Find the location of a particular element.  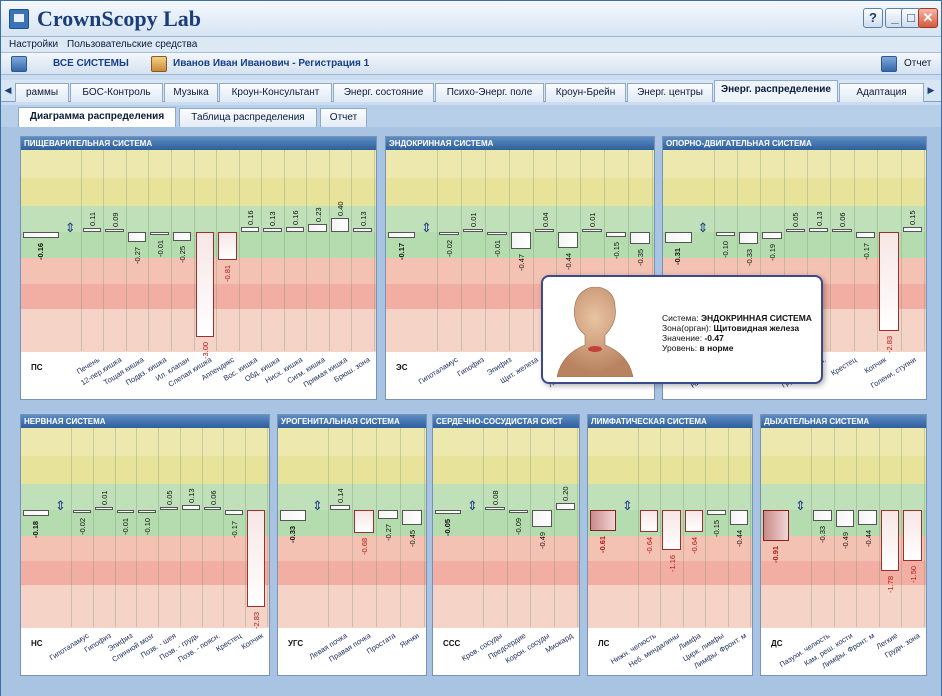

tab-bos-control: БОС-Контроль is located at coordinates (116, 92).